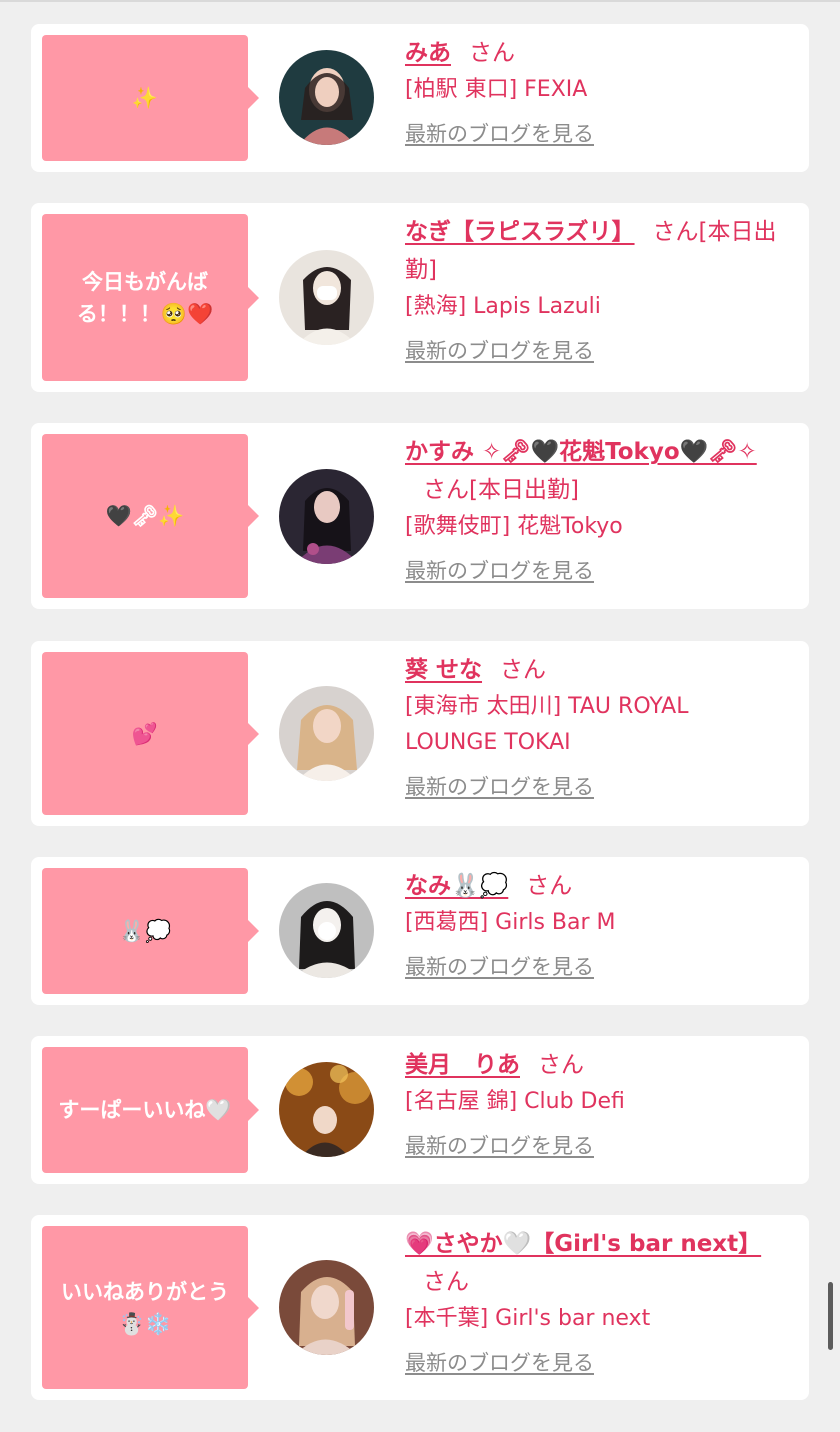 The image size is (840, 1432). I want to click on message-text: ✨, so click(145, 98).